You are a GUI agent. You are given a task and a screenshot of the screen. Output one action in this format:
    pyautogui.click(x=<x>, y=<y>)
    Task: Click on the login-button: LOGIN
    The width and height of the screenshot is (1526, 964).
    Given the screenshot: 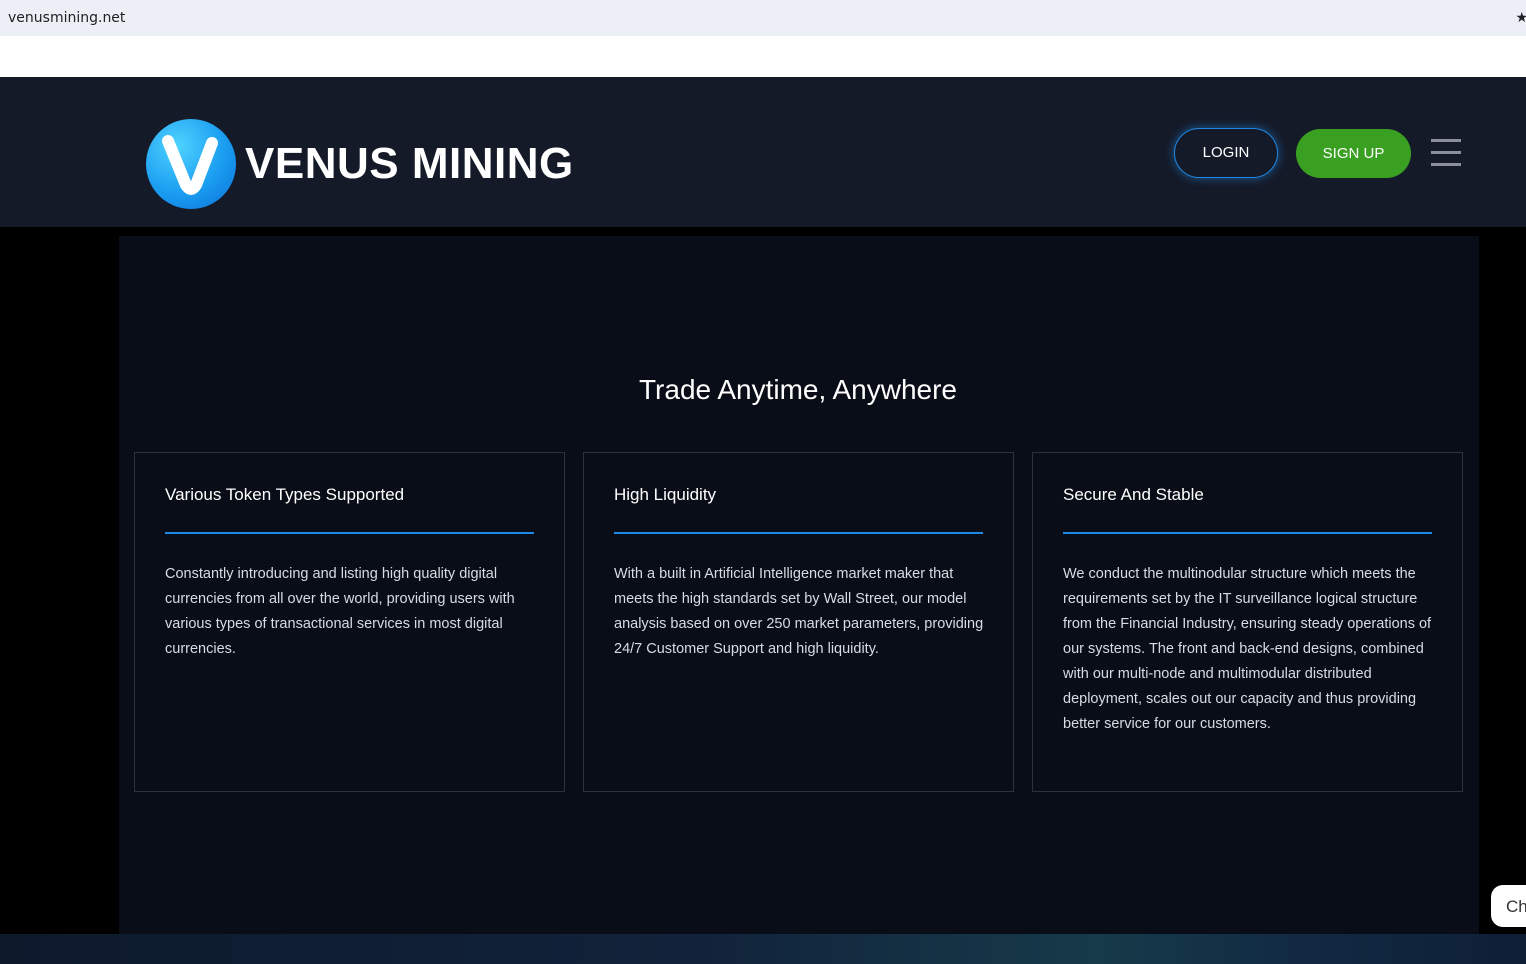 What is the action you would take?
    pyautogui.click(x=1226, y=153)
    